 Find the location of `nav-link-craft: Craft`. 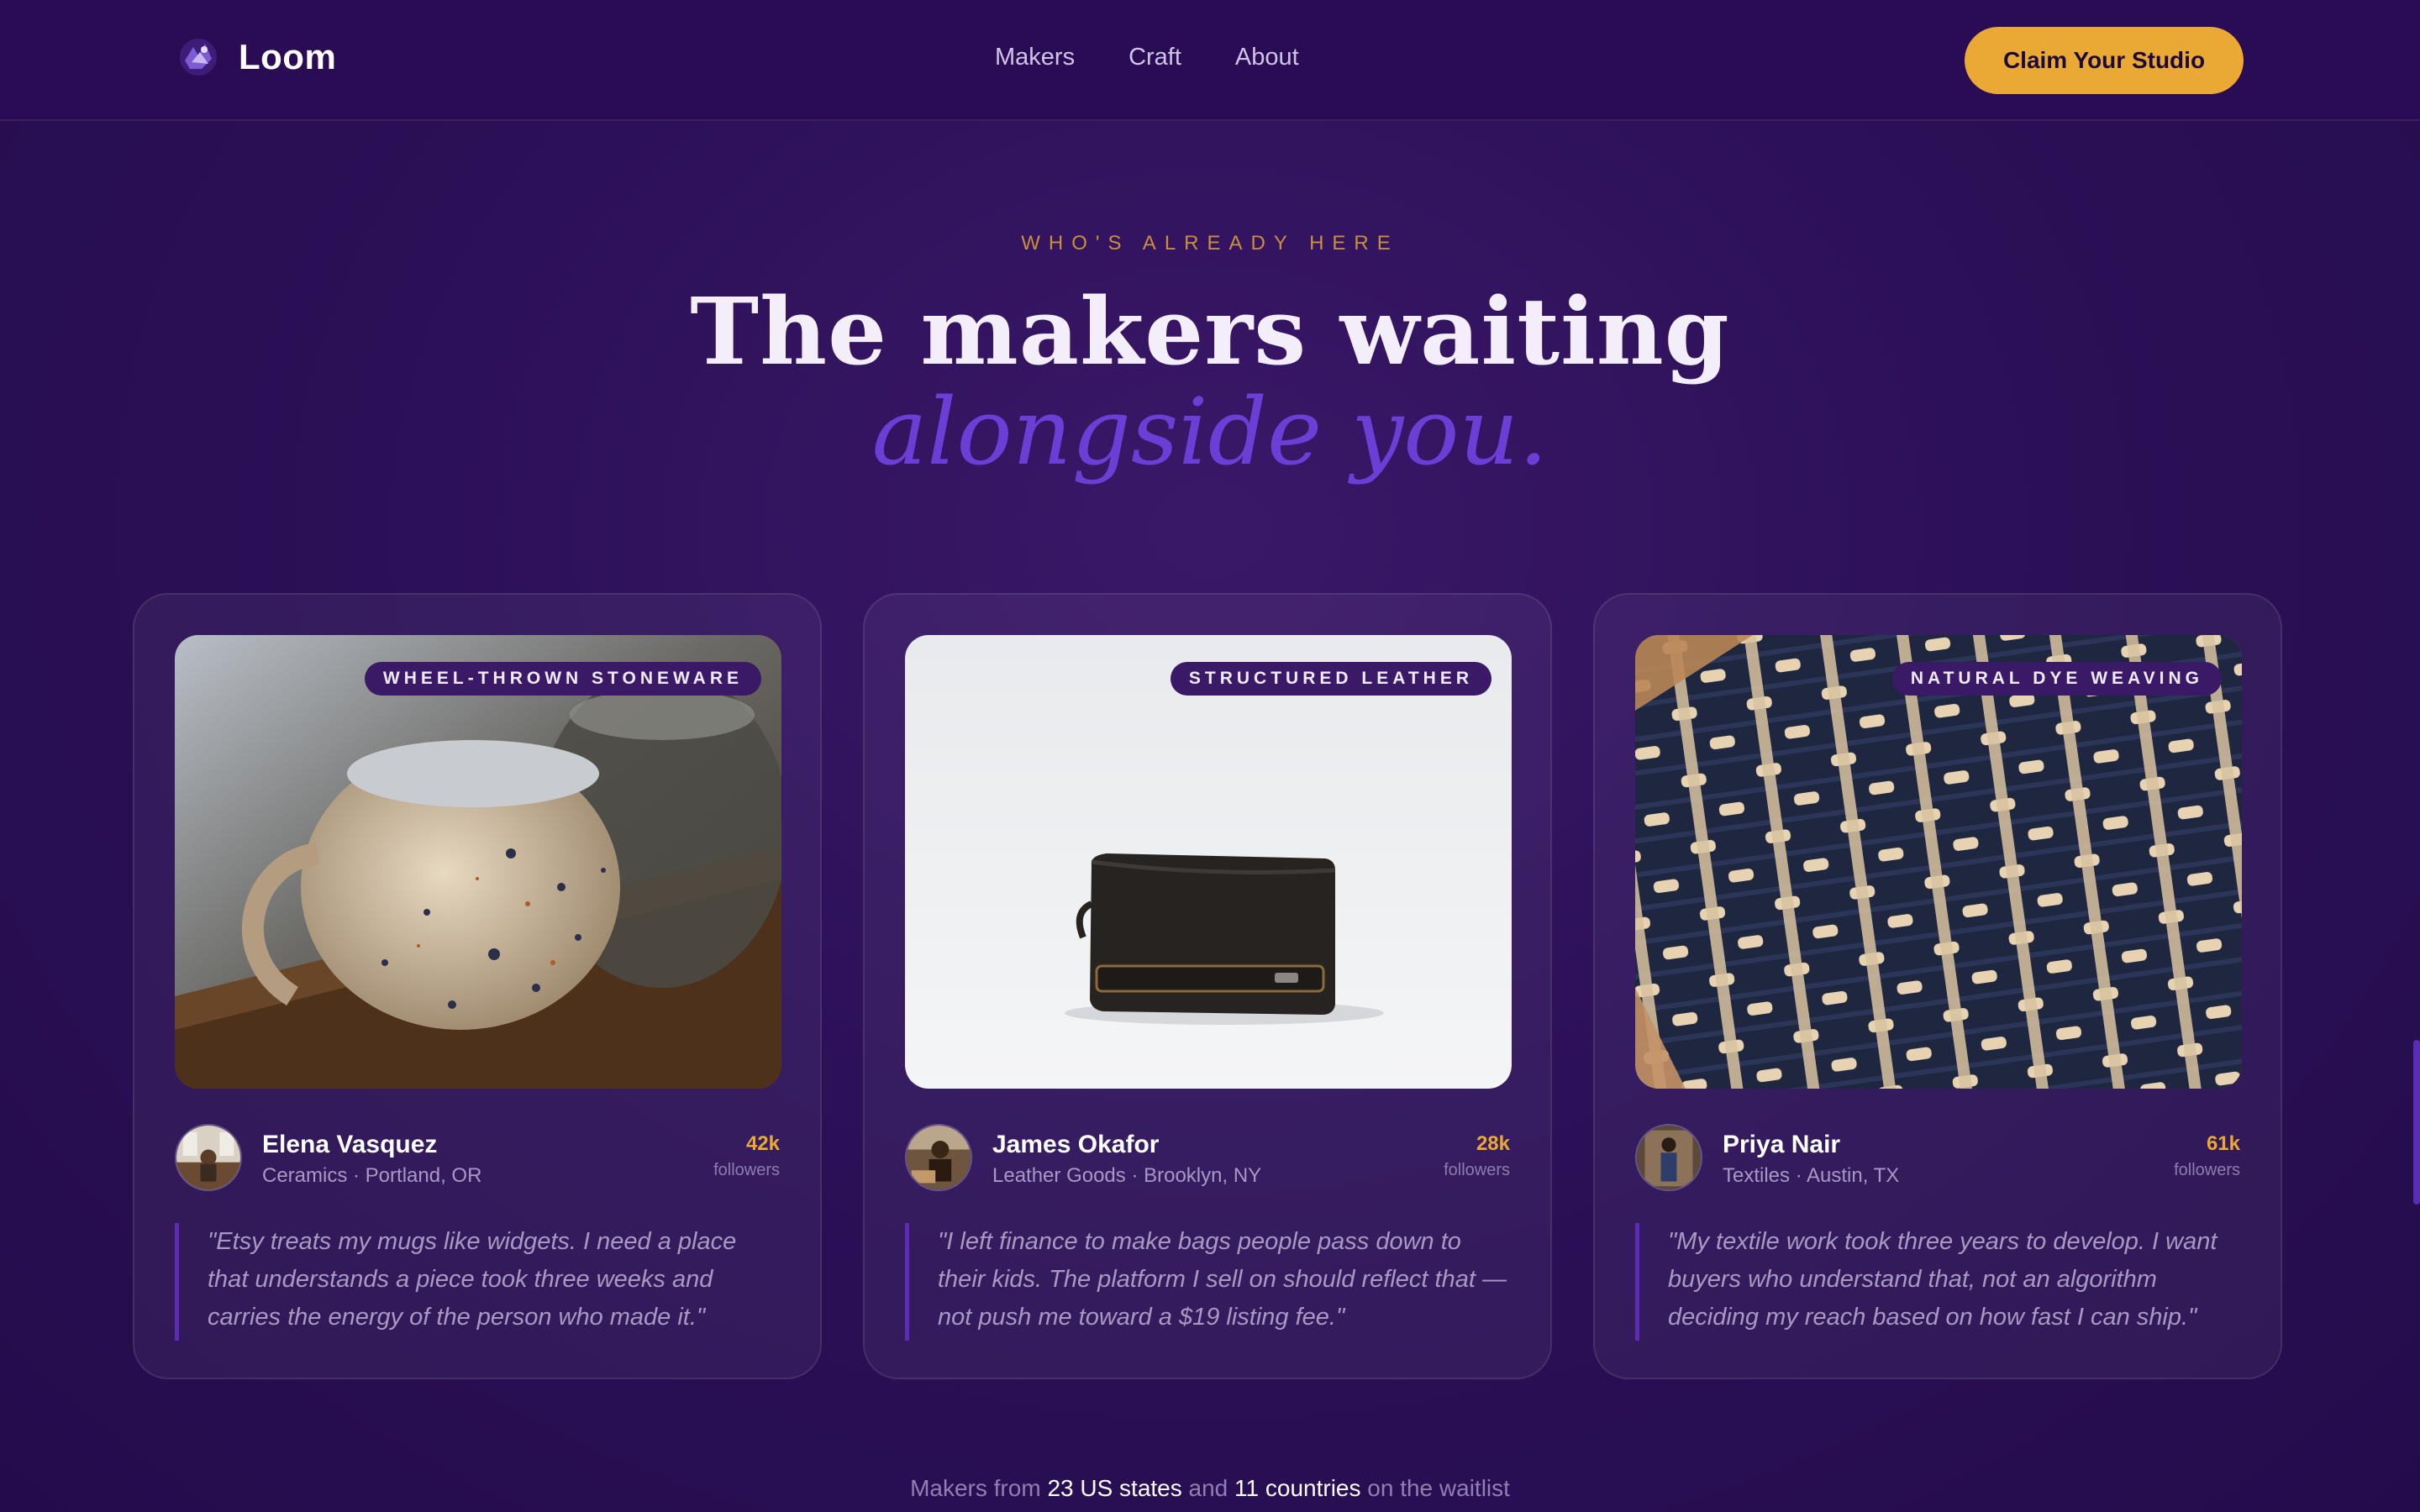

nav-link-craft: Craft is located at coordinates (1154, 57).